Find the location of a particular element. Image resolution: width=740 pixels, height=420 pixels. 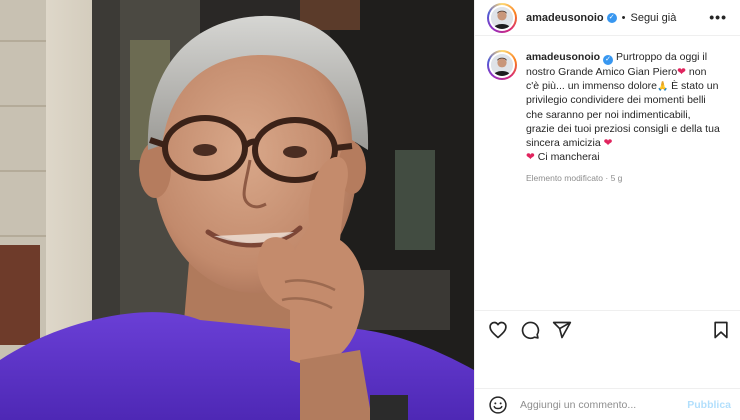

caption-verified-badge-icon: ✓ is located at coordinates (608, 60).